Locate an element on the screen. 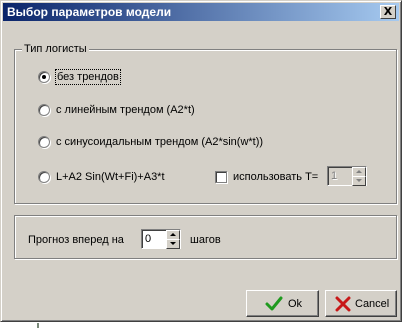  t-value-decrement-button is located at coordinates (359, 181).